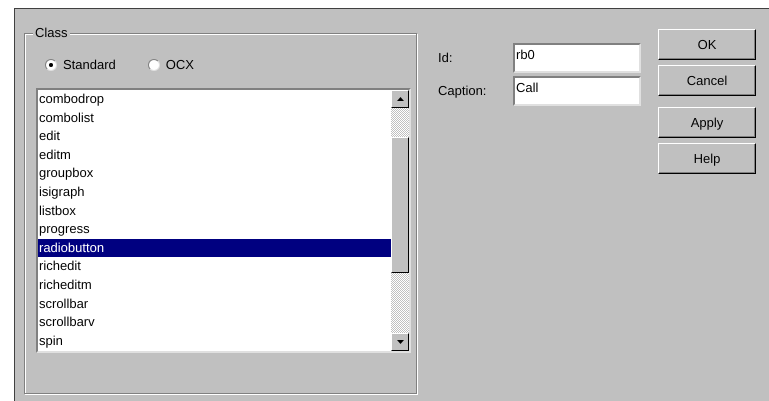 The height and width of the screenshot is (401, 769). I want to click on scroll-thumb, so click(400, 205).